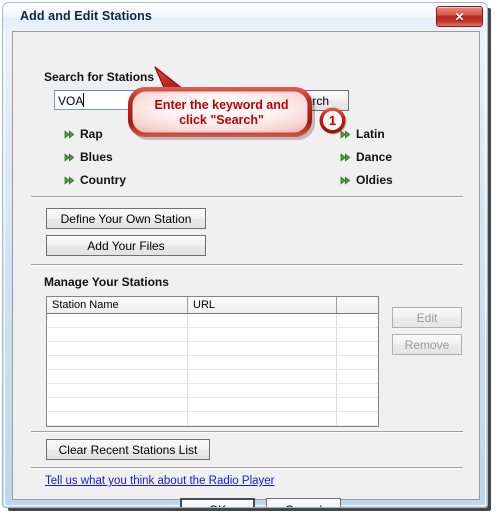 The width and height of the screenshot is (500, 519). I want to click on manage-section-title: Manage Your Stations, so click(106, 282).